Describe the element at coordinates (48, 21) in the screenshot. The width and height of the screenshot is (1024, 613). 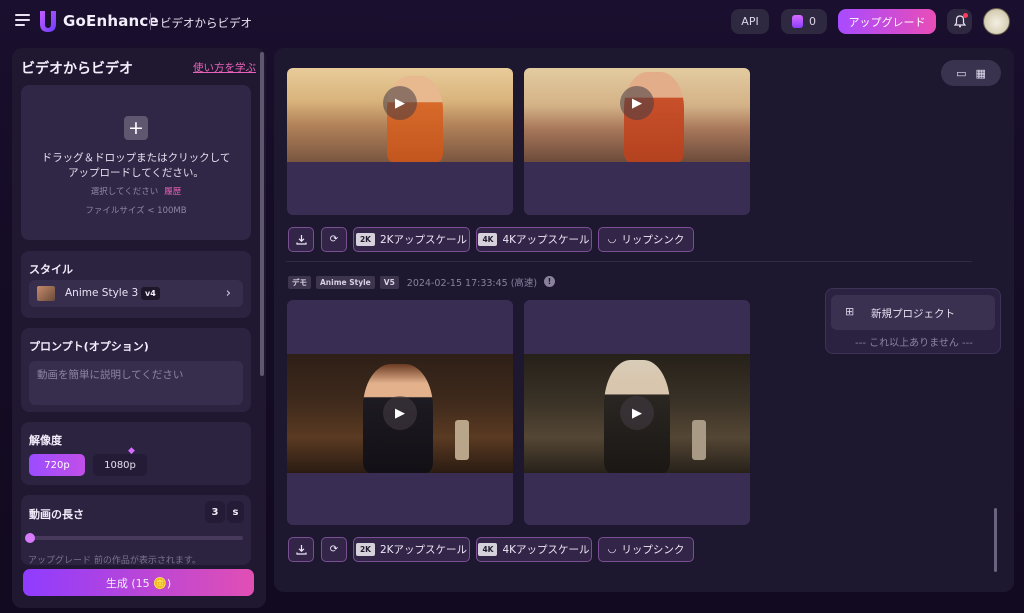
I see `goenhance-logo-icon` at that location.